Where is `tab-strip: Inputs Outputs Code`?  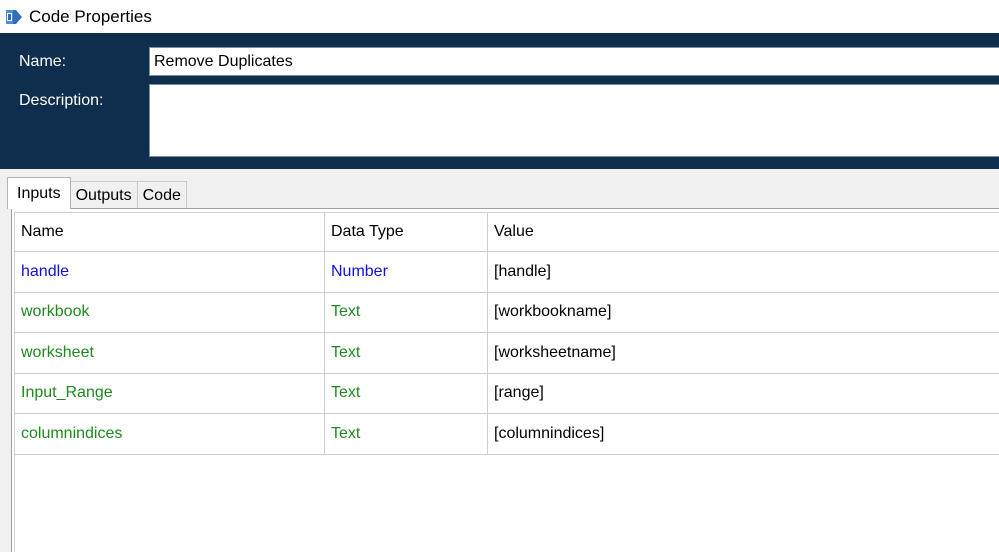
tab-strip: Inputs Outputs Code is located at coordinates (97, 193).